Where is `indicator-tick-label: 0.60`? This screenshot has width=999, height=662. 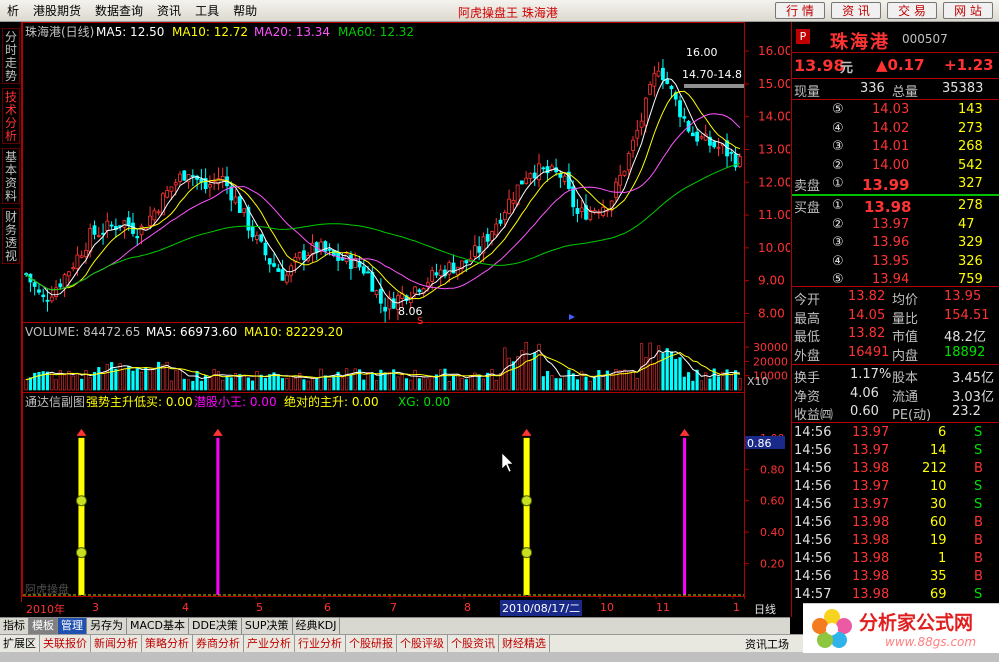
indicator-tick-label: 0.60 is located at coordinates (772, 501).